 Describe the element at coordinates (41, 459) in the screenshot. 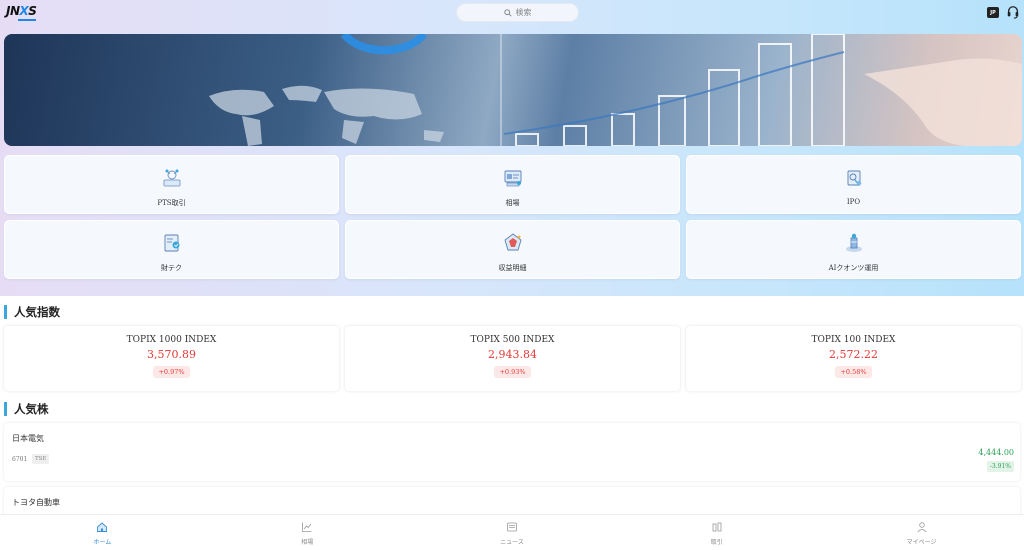

I see `exchange-badge: TSE` at that location.